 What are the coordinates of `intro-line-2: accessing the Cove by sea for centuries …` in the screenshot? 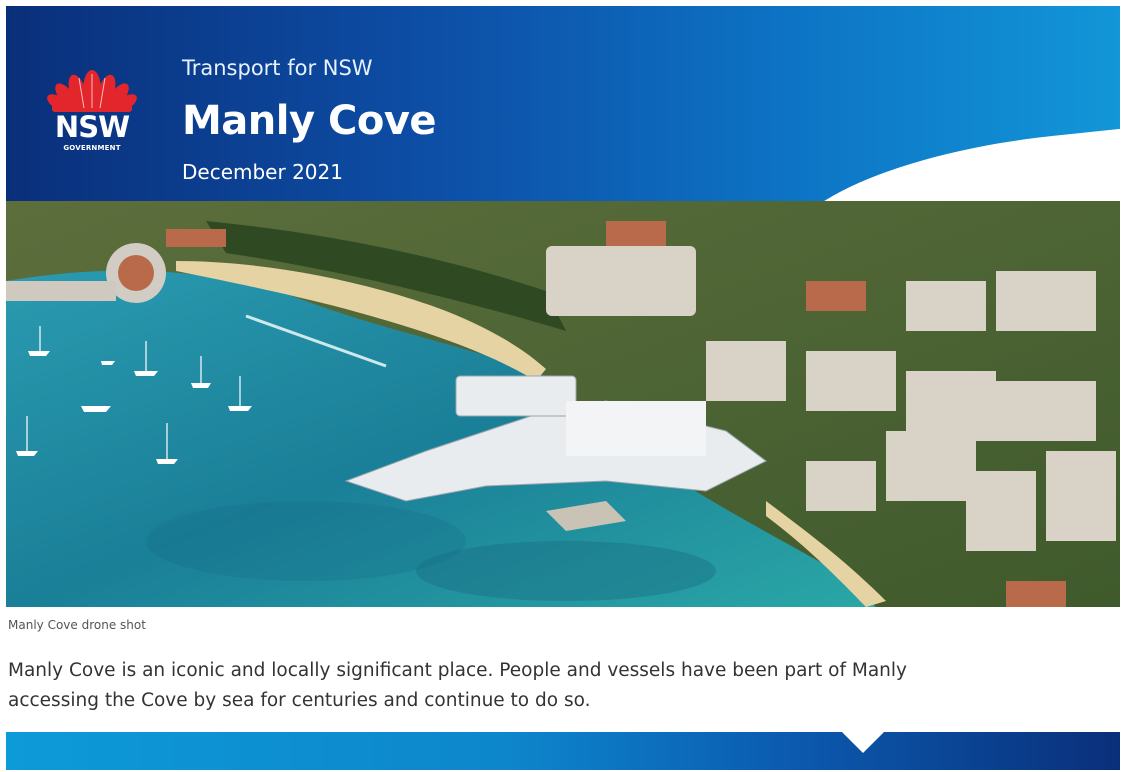 It's located at (299, 700).